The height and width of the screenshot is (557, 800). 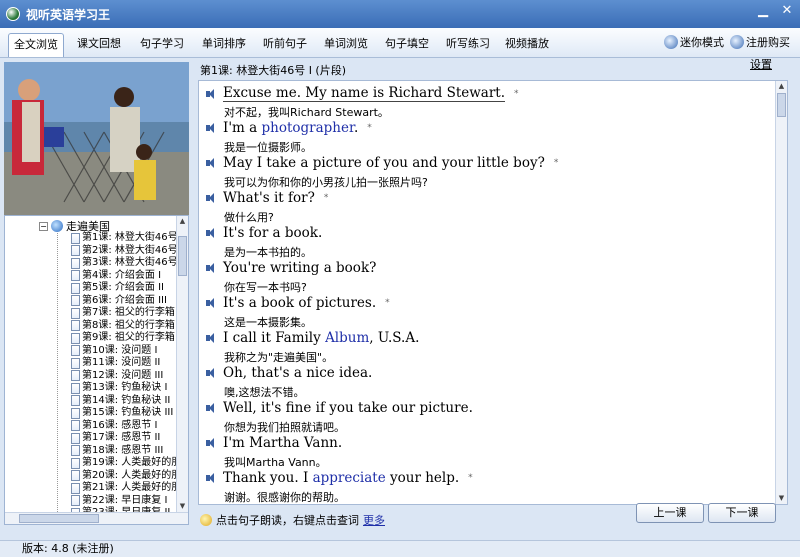 I want to click on tree-lesson-item: 第18课: 感恩节 III, so click(x=117, y=451).